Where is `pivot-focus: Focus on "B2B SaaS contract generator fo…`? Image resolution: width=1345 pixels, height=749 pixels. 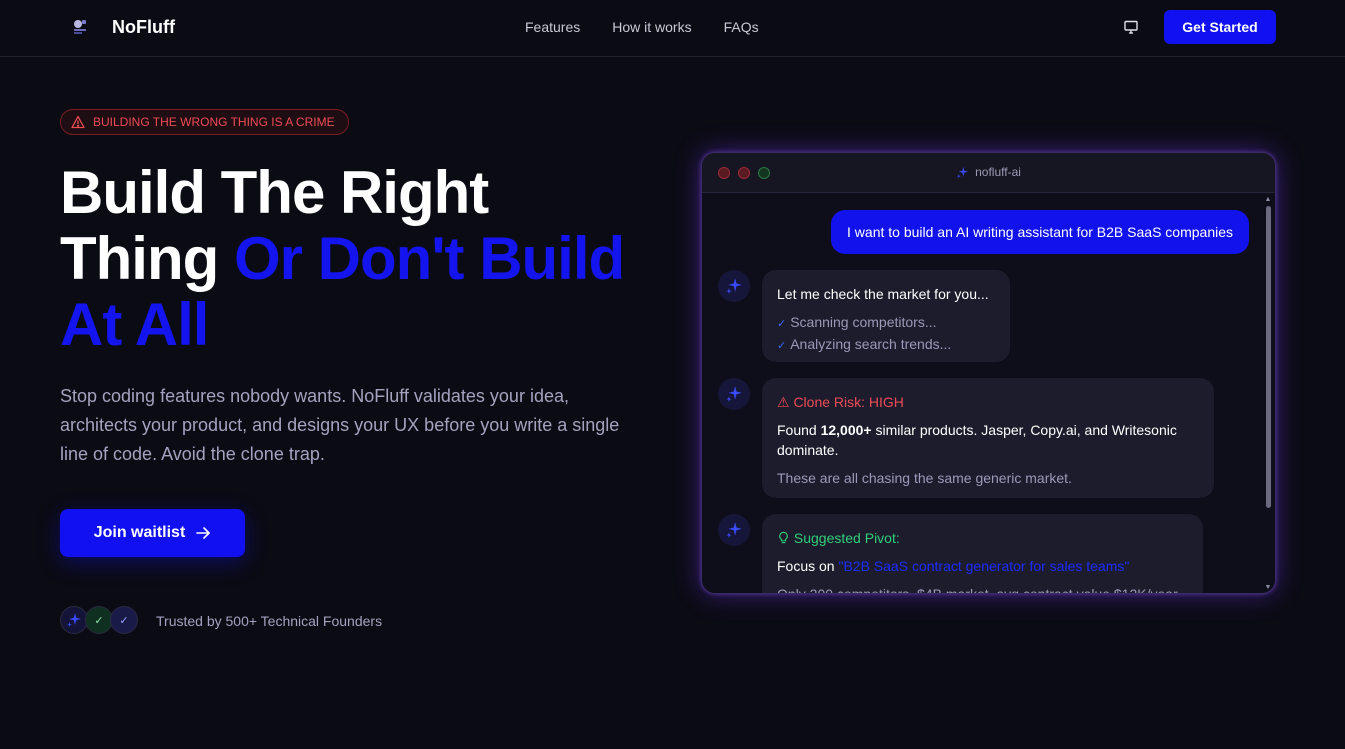
pivot-focus: Focus on "B2B SaaS contract generator fo… is located at coordinates (953, 566).